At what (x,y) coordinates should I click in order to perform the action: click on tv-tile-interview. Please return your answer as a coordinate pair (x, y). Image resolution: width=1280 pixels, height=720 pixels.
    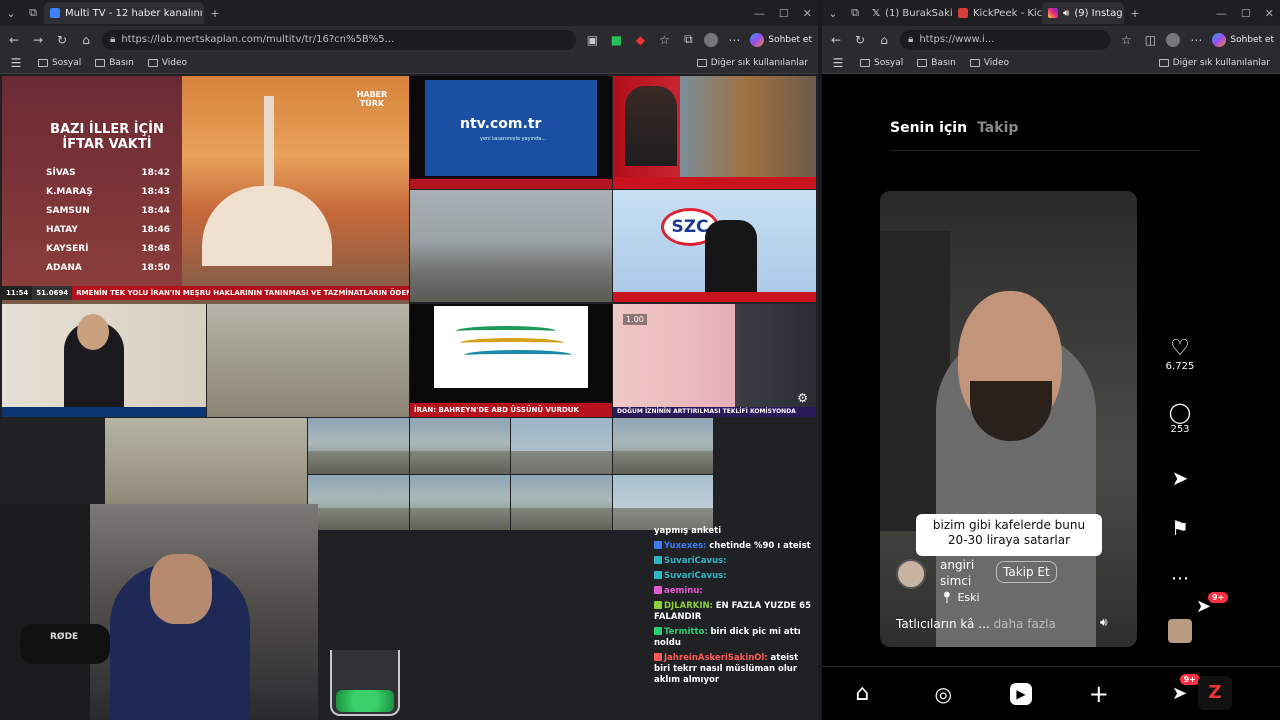
    Looking at the image, I should click on (104, 360).